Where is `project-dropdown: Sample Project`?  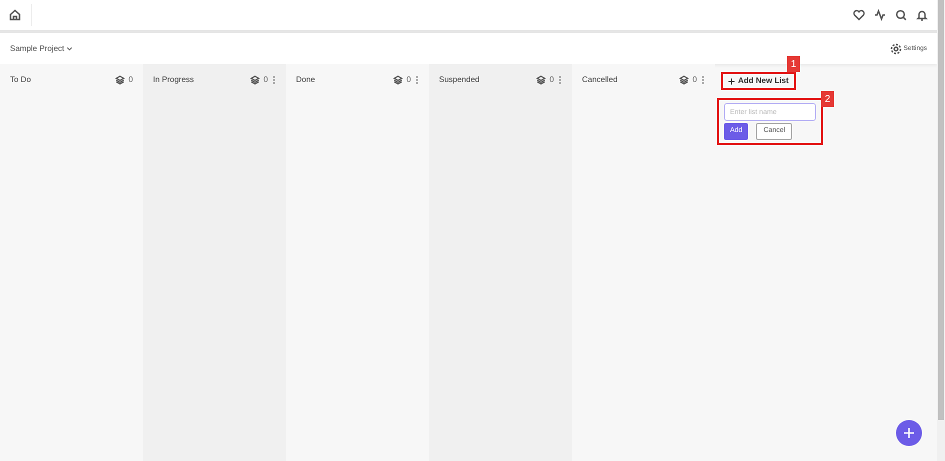
project-dropdown: Sample Project is located at coordinates (42, 48).